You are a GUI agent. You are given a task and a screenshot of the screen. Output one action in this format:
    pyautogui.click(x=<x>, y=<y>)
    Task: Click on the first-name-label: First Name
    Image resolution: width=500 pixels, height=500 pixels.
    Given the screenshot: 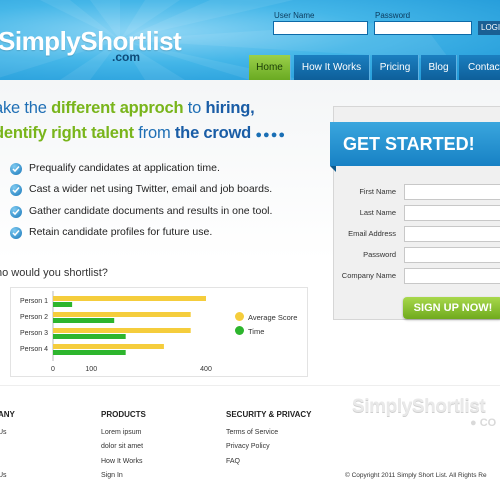 What is the action you would take?
    pyautogui.click(x=377, y=191)
    